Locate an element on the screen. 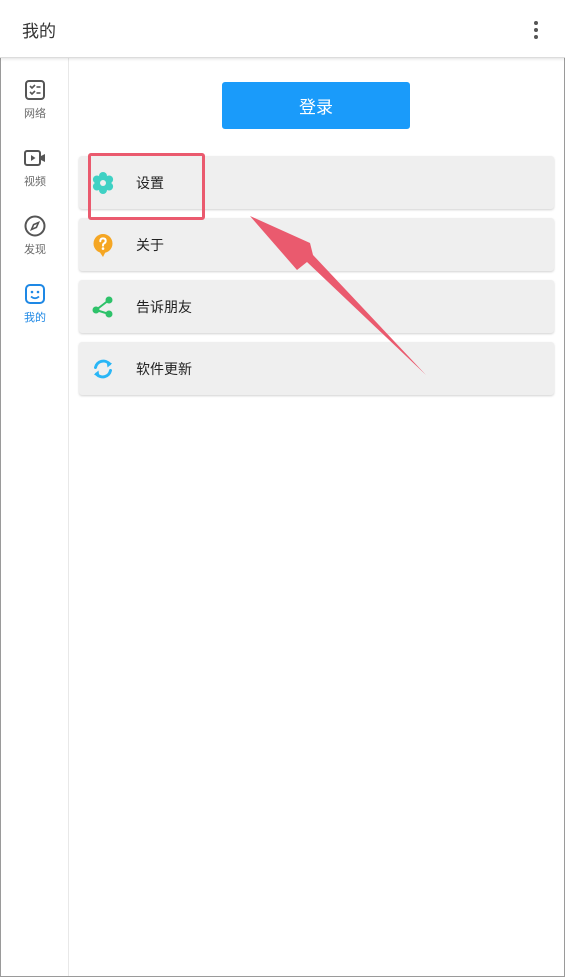 This screenshot has height=977, width=565. menu-item-about: 关于 is located at coordinates (316, 244).